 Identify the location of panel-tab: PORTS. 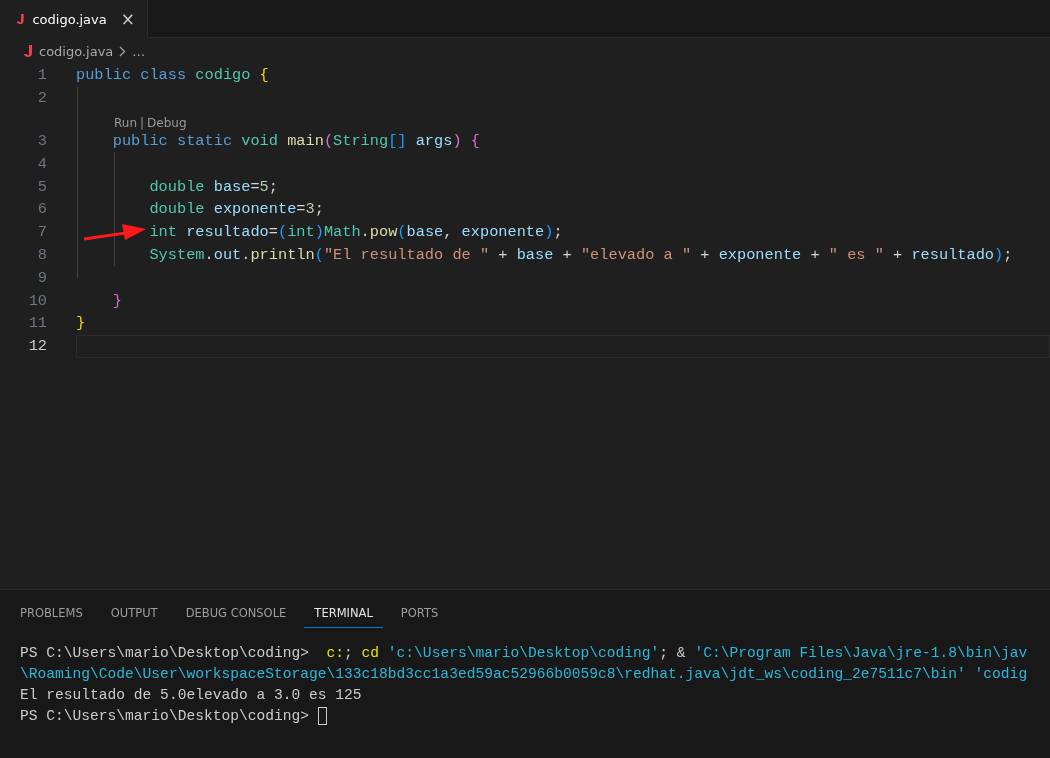
(419, 617).